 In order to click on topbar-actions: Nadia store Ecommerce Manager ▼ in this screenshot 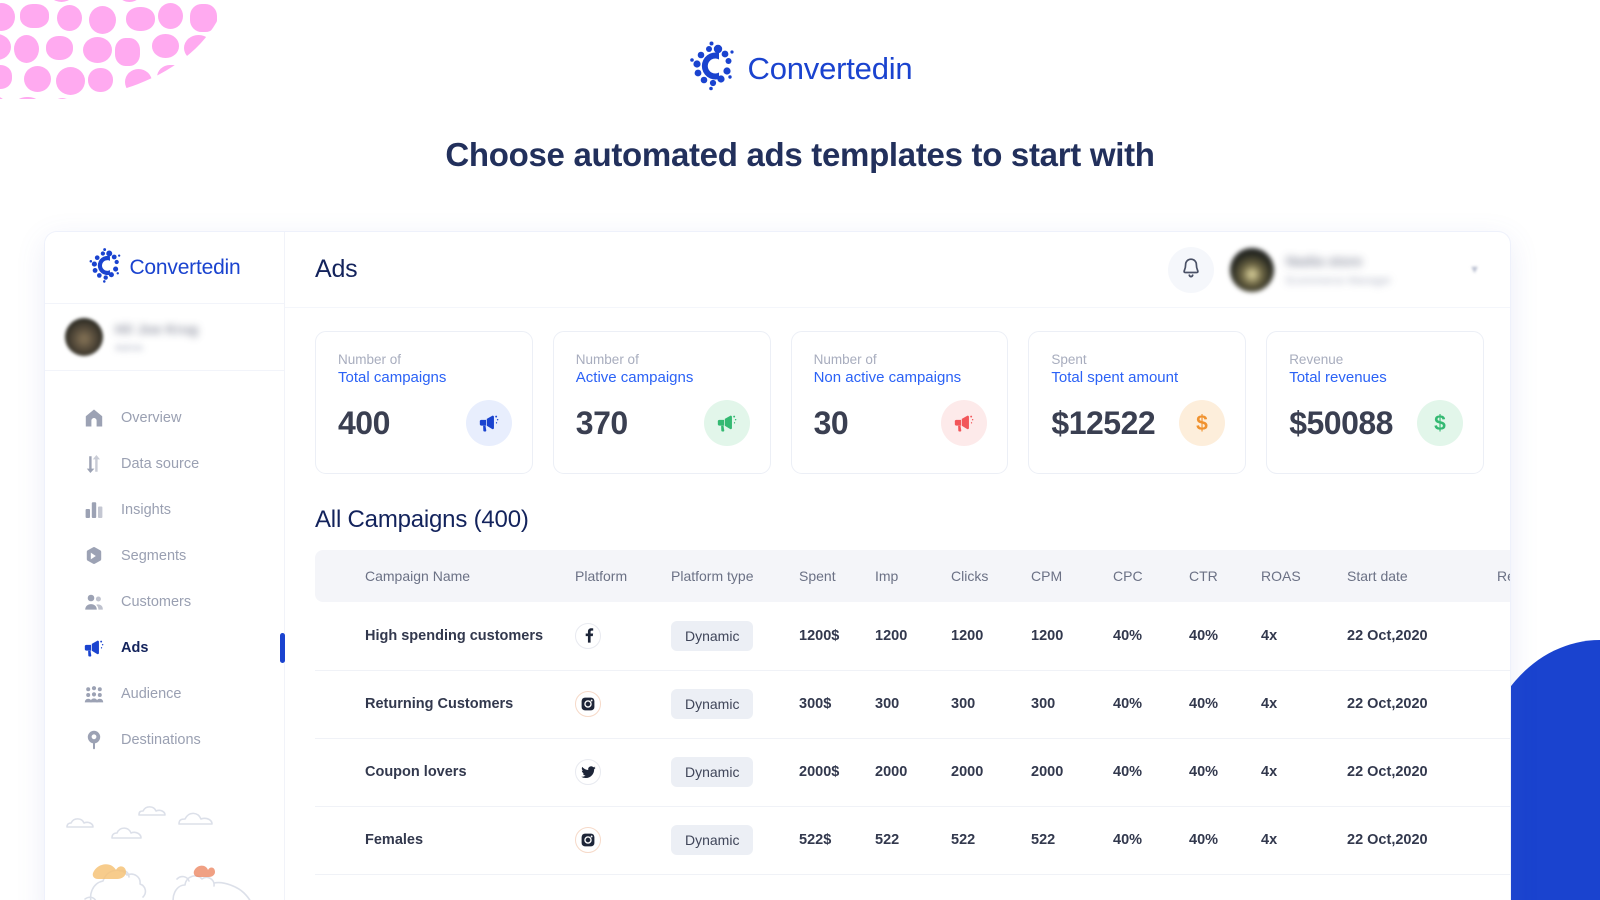, I will do `click(1324, 269)`.